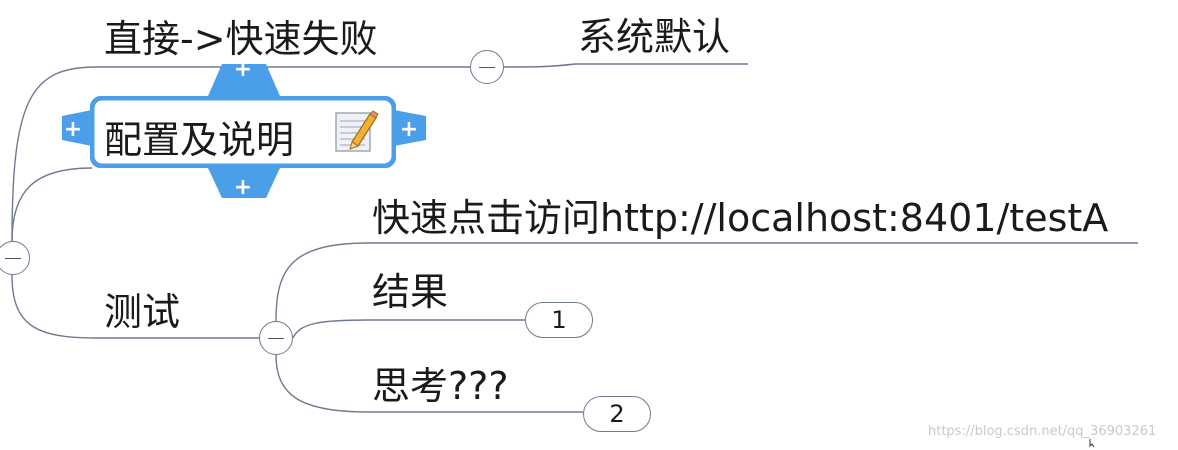  I want to click on connector-test-jieguo, so click(408, 329).